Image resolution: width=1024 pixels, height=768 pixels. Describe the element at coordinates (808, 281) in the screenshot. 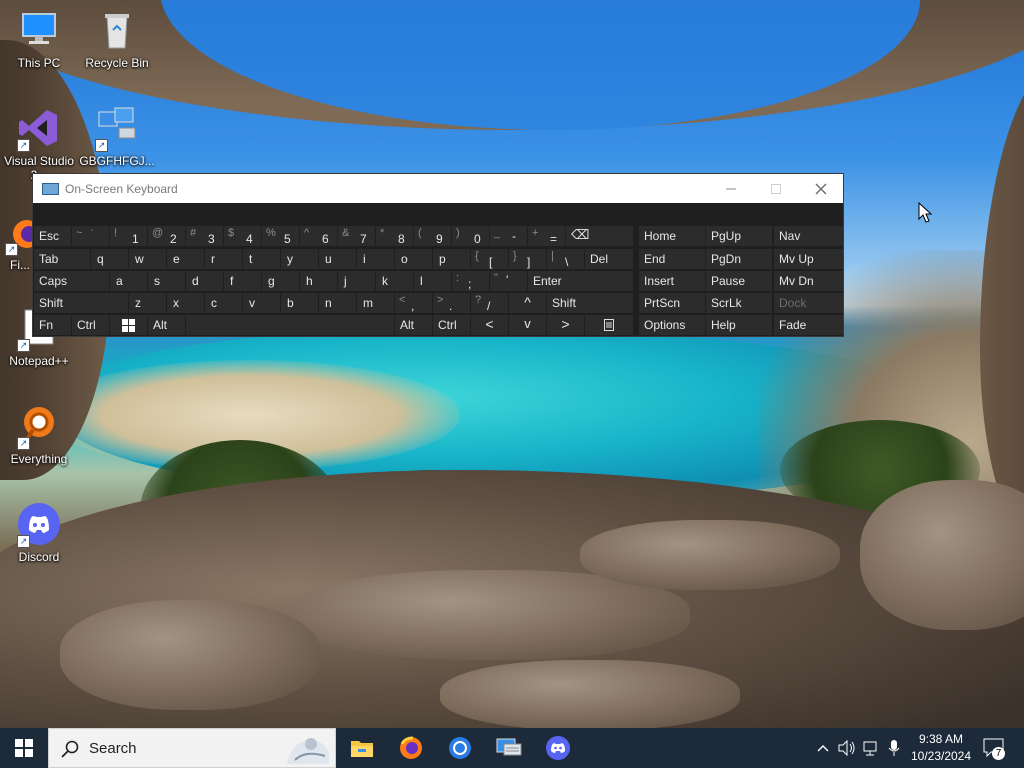

I see `key-move-down: Mv Dn` at that location.